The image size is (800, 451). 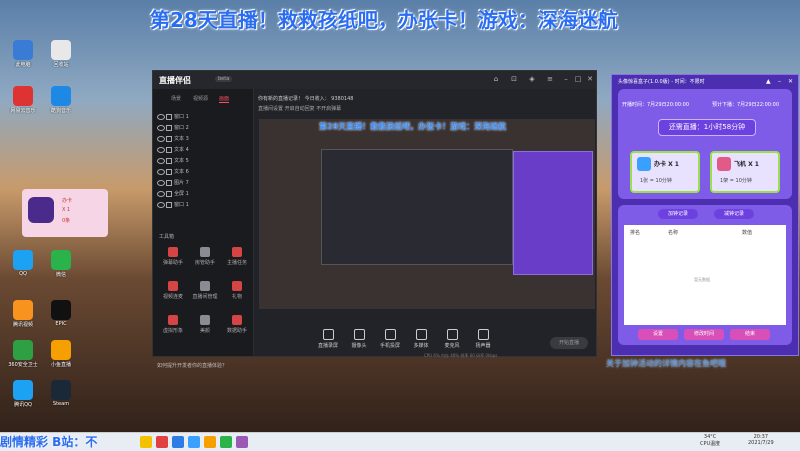 What do you see at coordinates (181, 205) in the screenshot?
I see `source-name: 窗口 1` at bounding box center [181, 205].